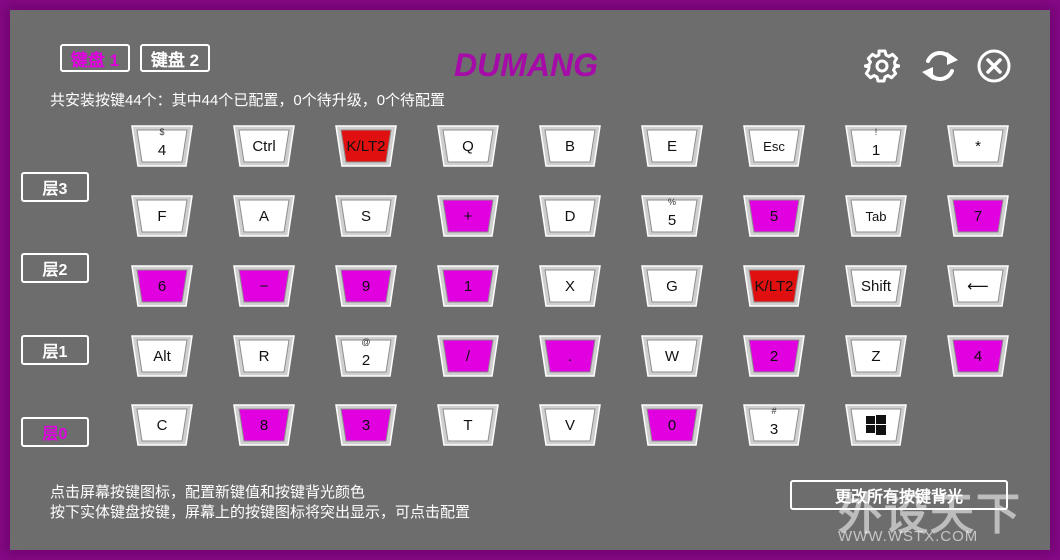 The height and width of the screenshot is (560, 1060). What do you see at coordinates (774, 411) in the screenshot?
I see `key-shift-legend: #` at bounding box center [774, 411].